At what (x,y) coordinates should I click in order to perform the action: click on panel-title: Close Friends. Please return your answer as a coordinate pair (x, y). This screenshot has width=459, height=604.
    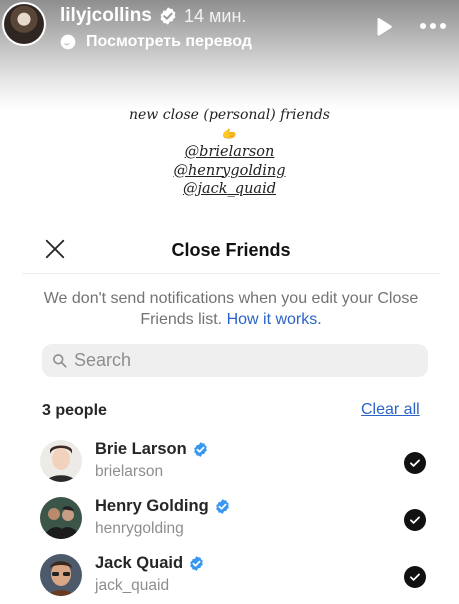
    Looking at the image, I should click on (231, 250).